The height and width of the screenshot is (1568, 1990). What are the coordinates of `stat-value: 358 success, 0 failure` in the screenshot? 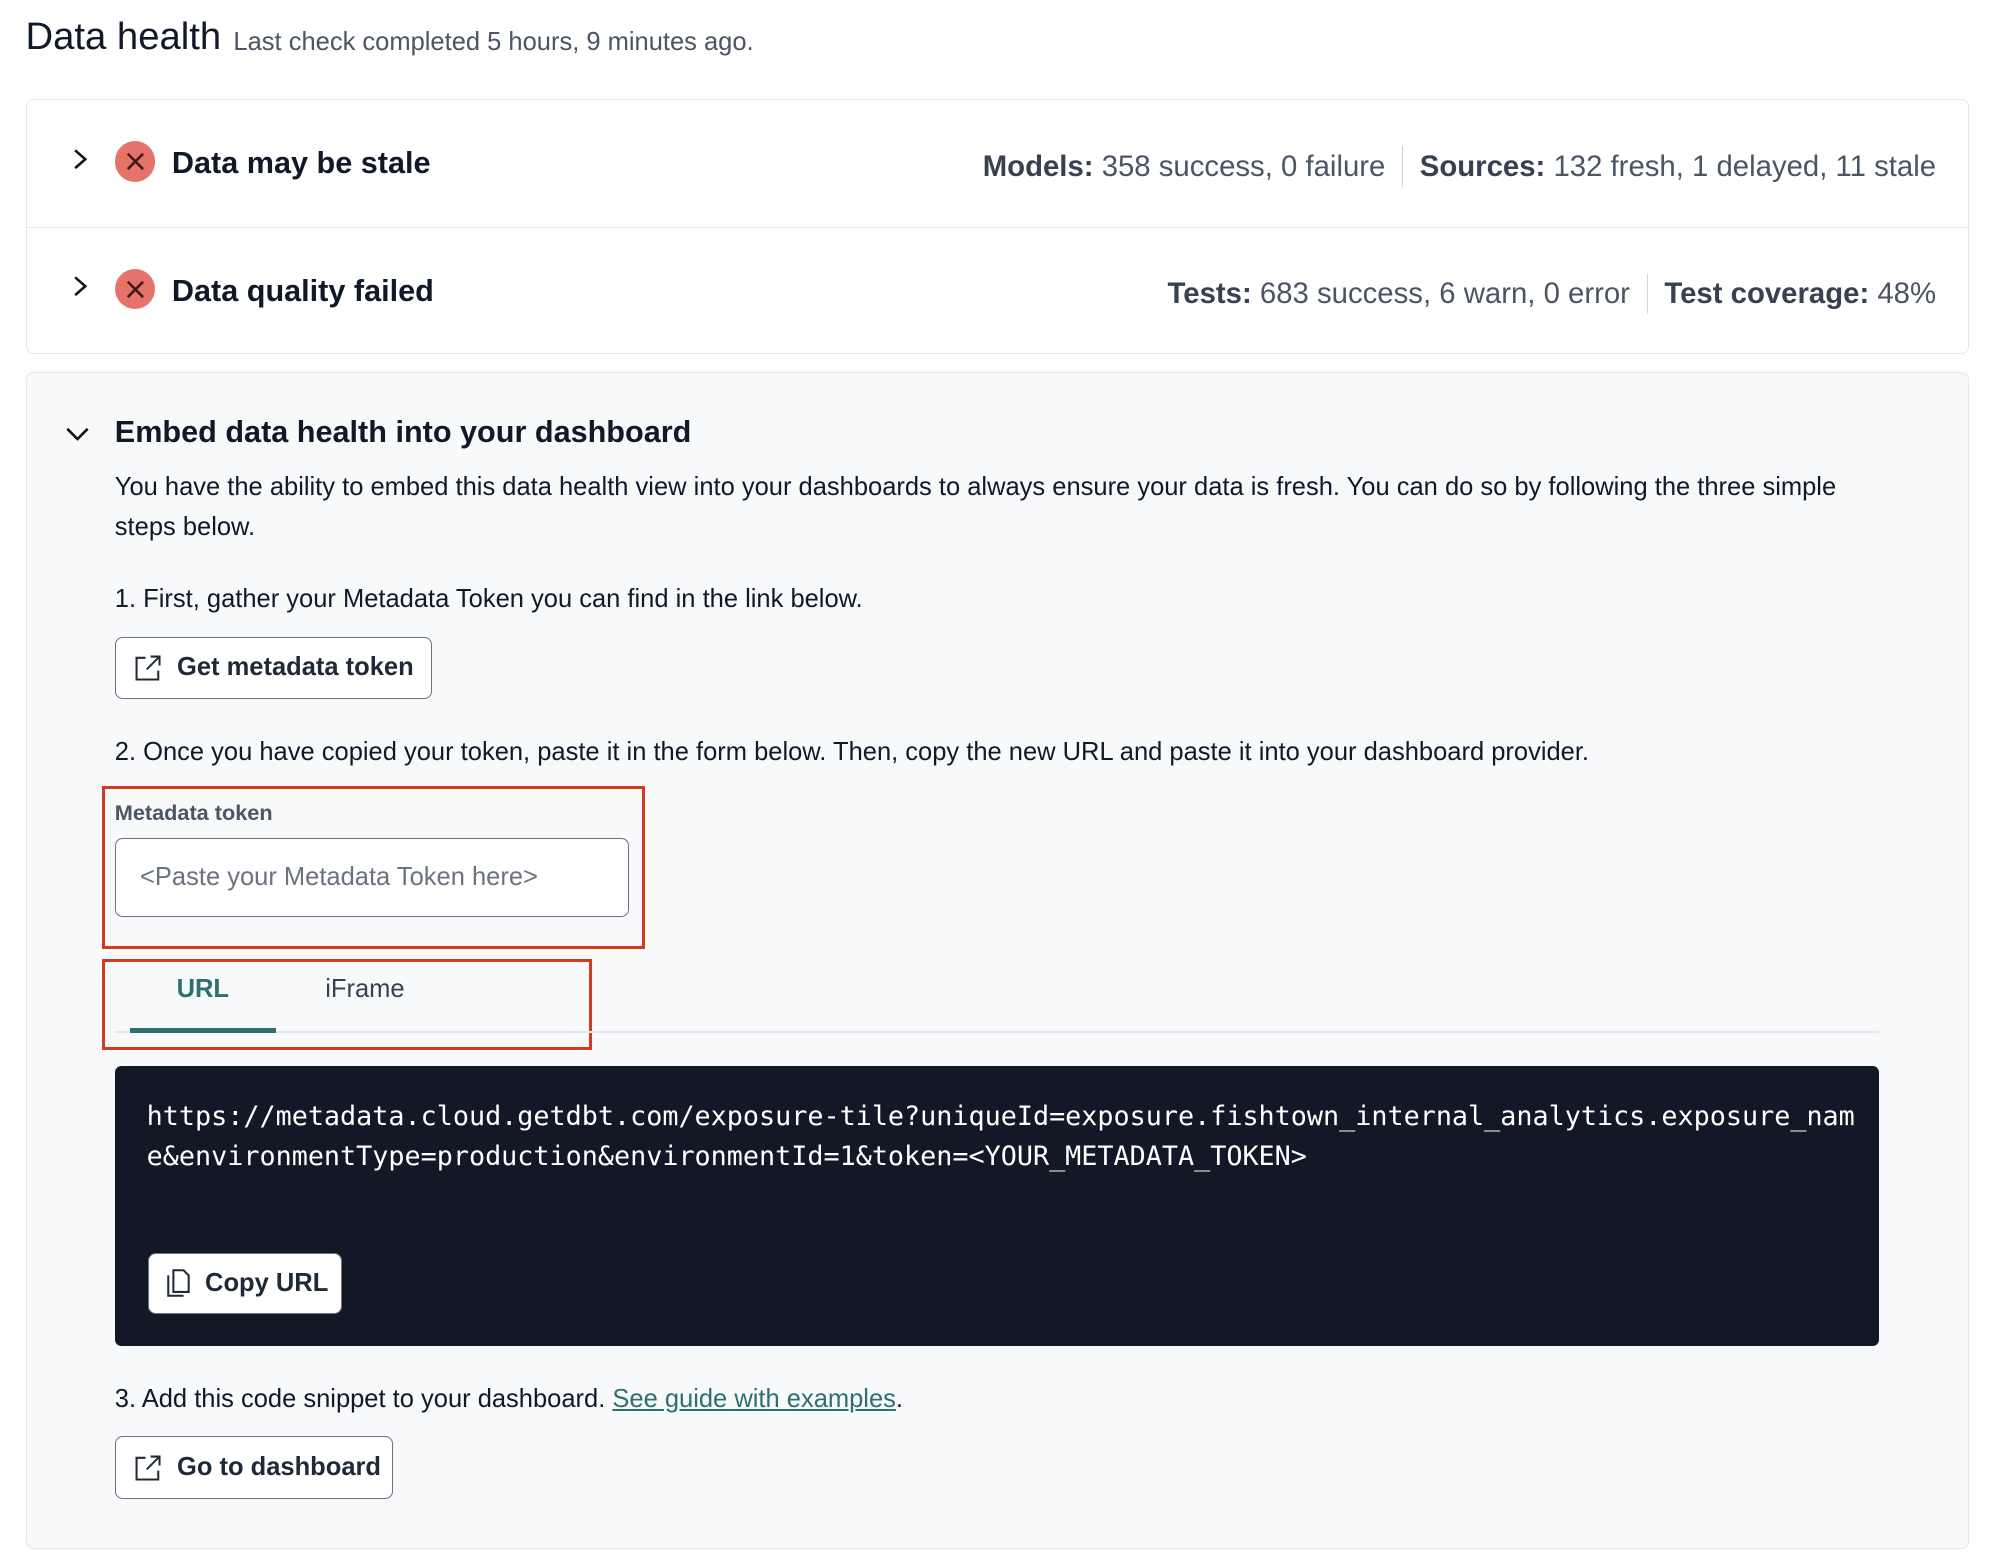 It's located at (1243, 166).